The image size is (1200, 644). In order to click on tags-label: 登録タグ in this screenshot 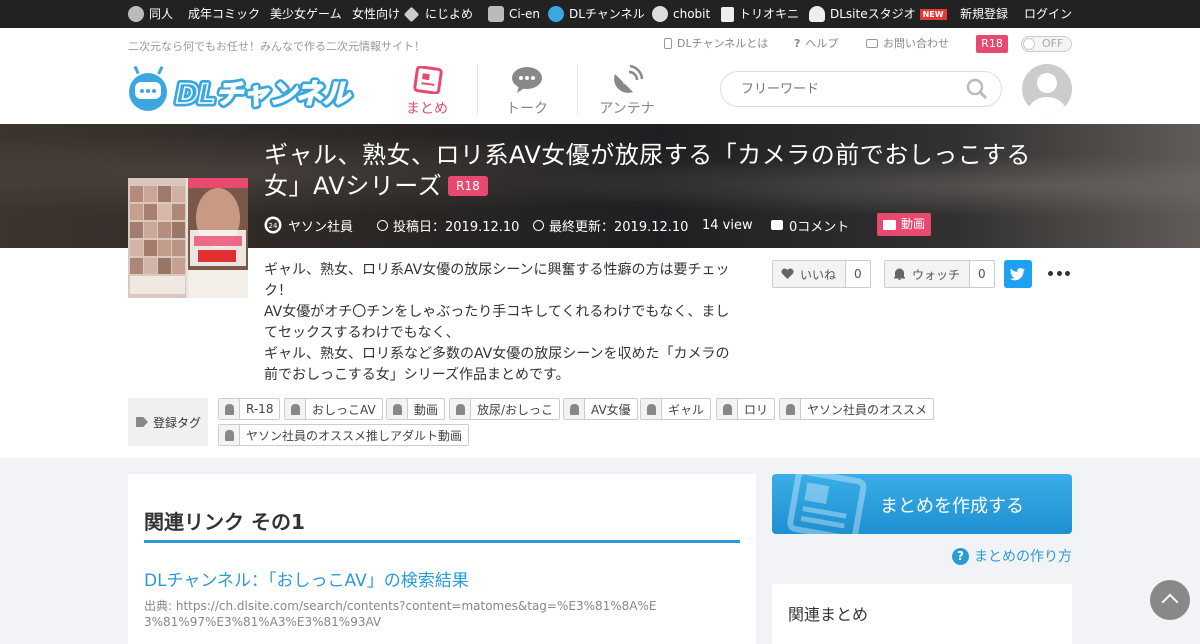, I will do `click(168, 422)`.